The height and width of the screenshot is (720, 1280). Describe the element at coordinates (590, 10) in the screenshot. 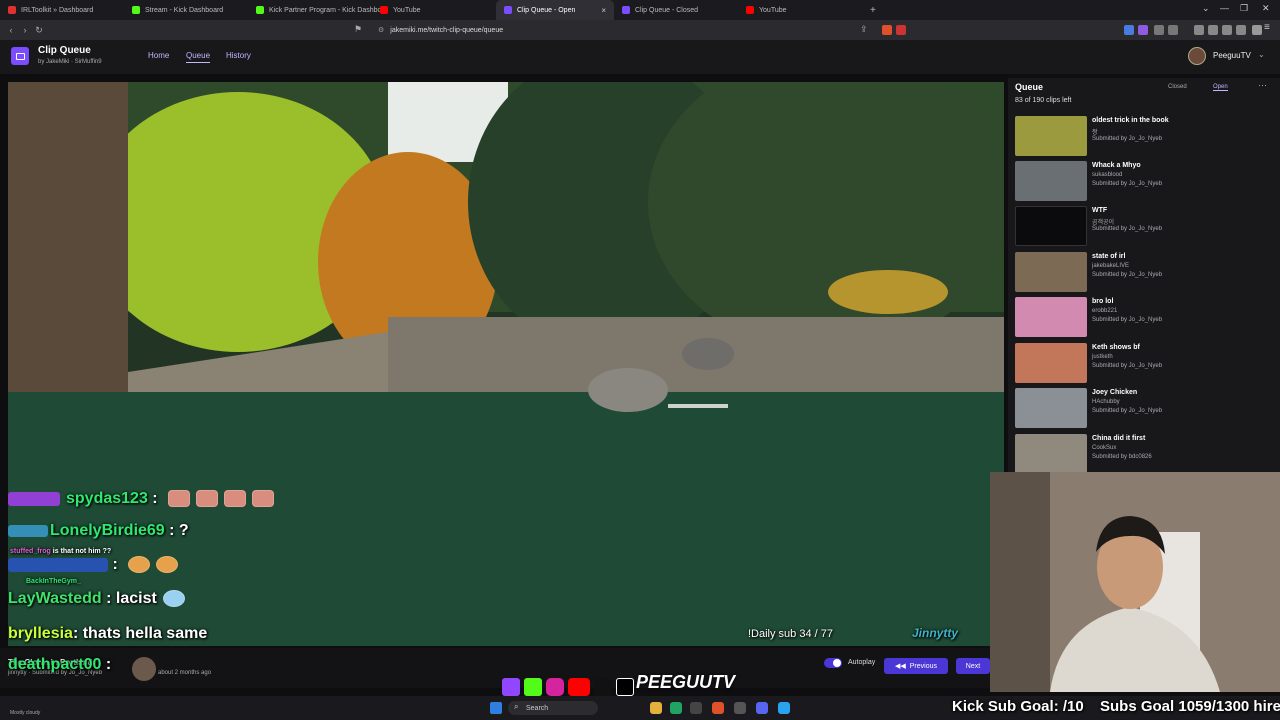

I see `close-tab-icon: ×` at that location.